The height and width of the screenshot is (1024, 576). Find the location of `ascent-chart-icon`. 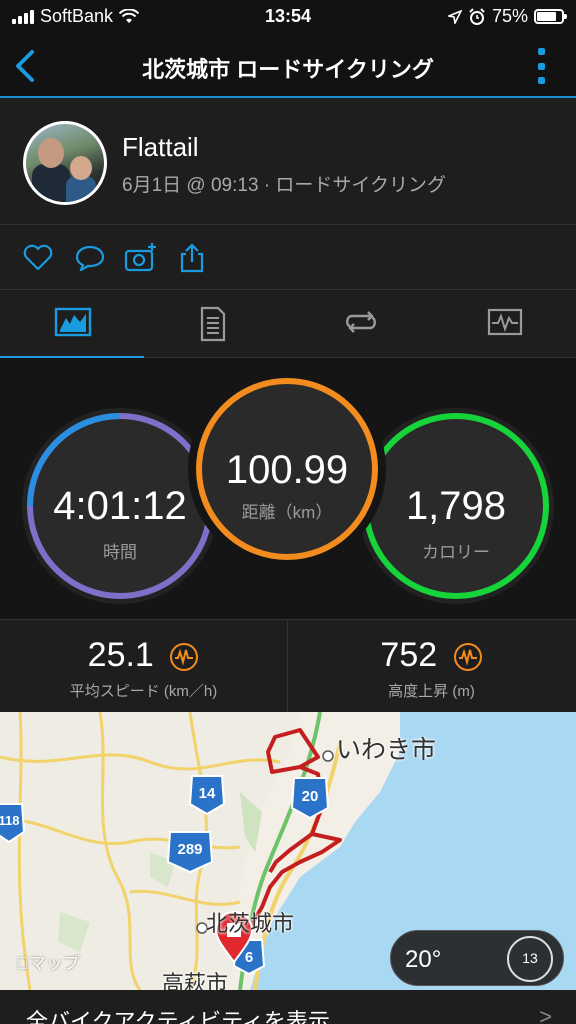

ascent-chart-icon is located at coordinates (467, 657).